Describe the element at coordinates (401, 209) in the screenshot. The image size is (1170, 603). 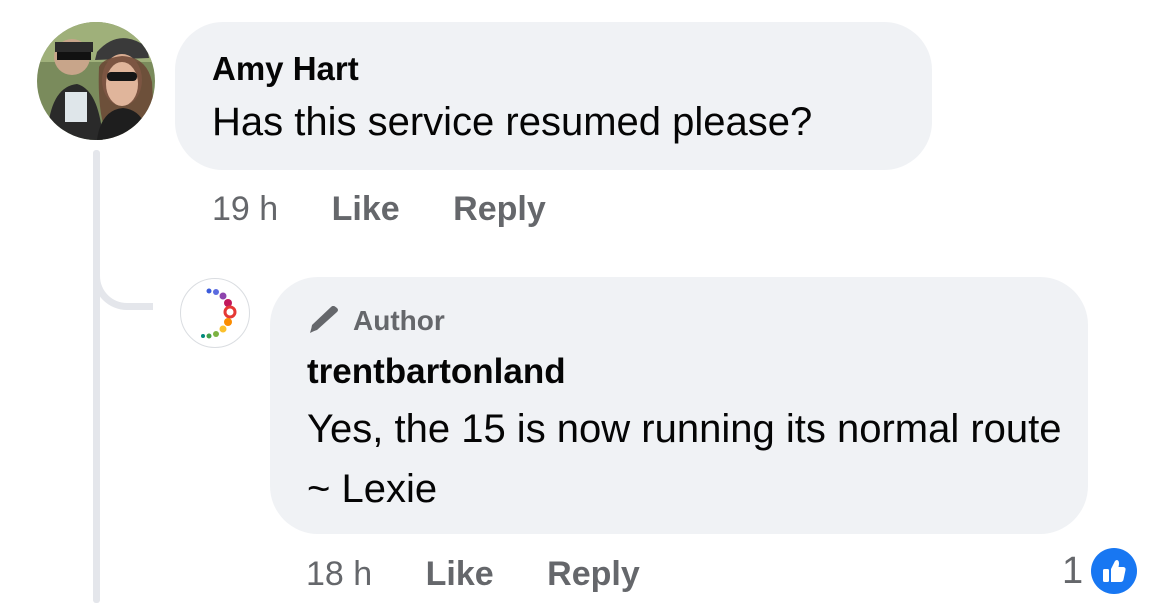
I see `comment-actions: 19 h Like Reply` at that location.